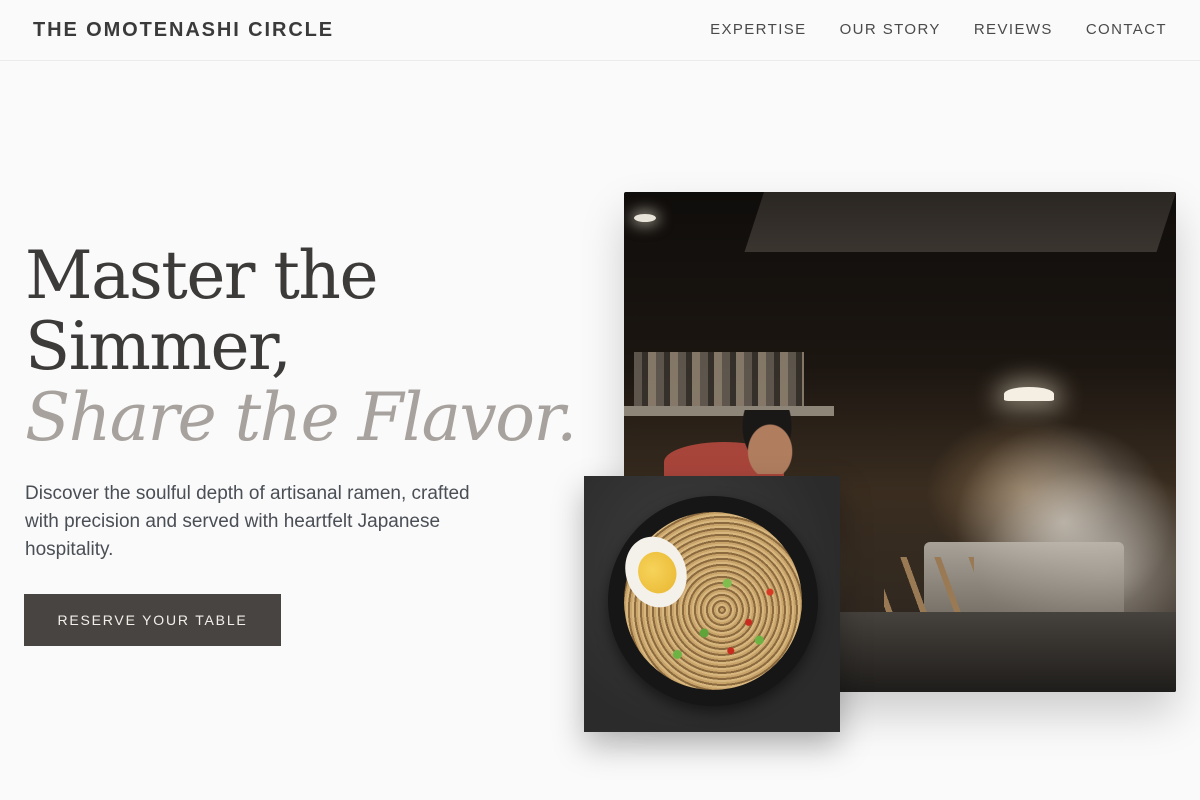 The image size is (1200, 800). What do you see at coordinates (301, 417) in the screenshot?
I see `headline-accent: Share the Flavor.` at bounding box center [301, 417].